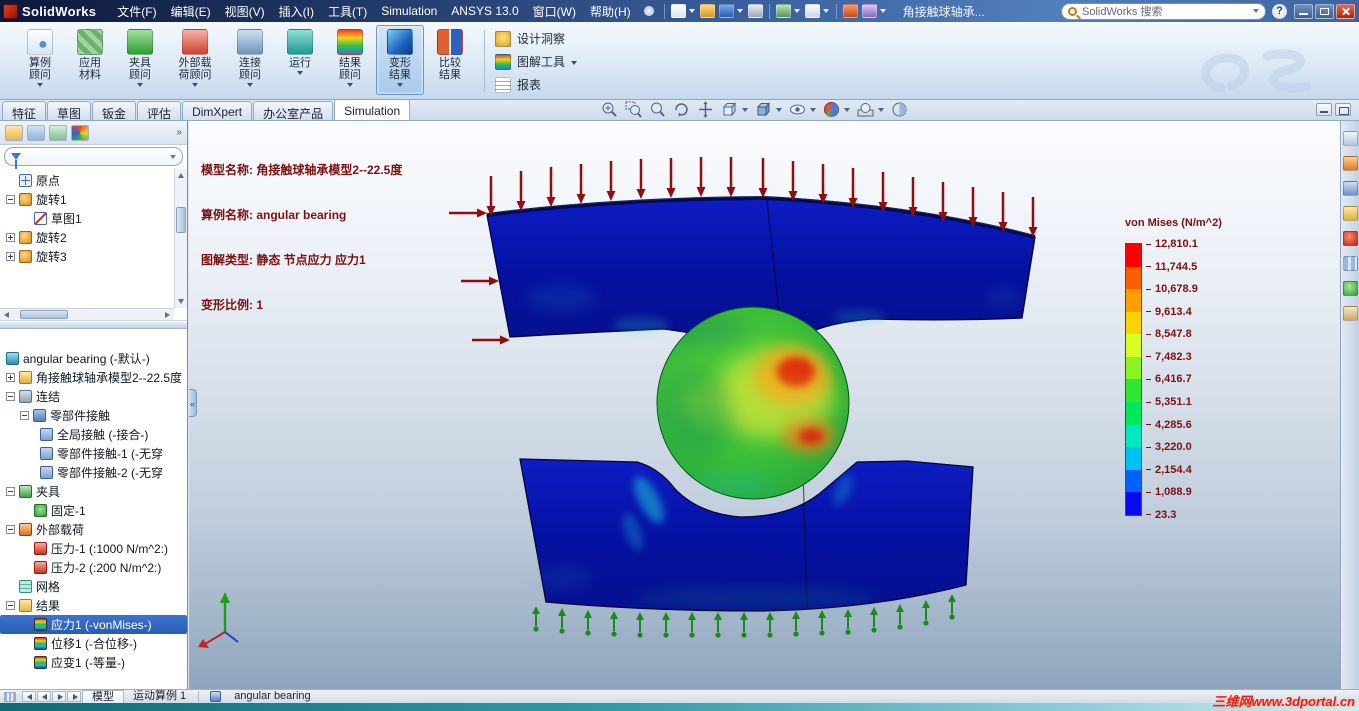 This screenshot has width=1359, height=711. What do you see at coordinates (69, 111) in the screenshot?
I see `tab-sketch: 草图` at bounding box center [69, 111].